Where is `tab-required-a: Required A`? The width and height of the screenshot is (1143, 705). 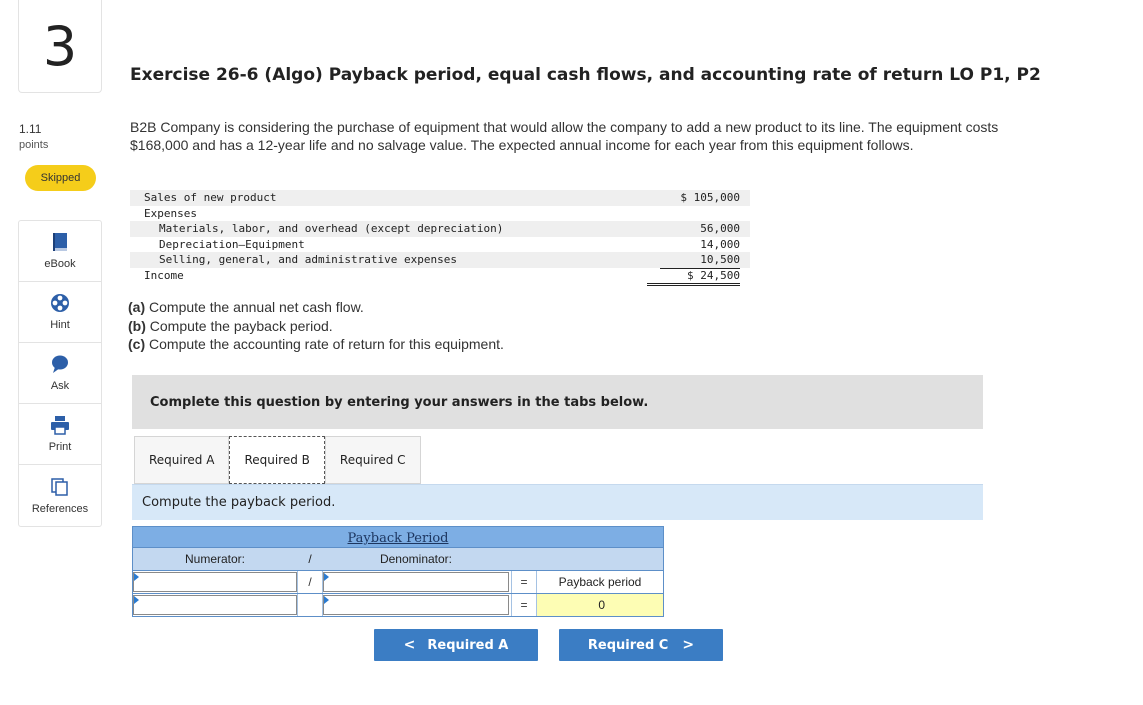
tab-required-a: Required A is located at coordinates (182, 460).